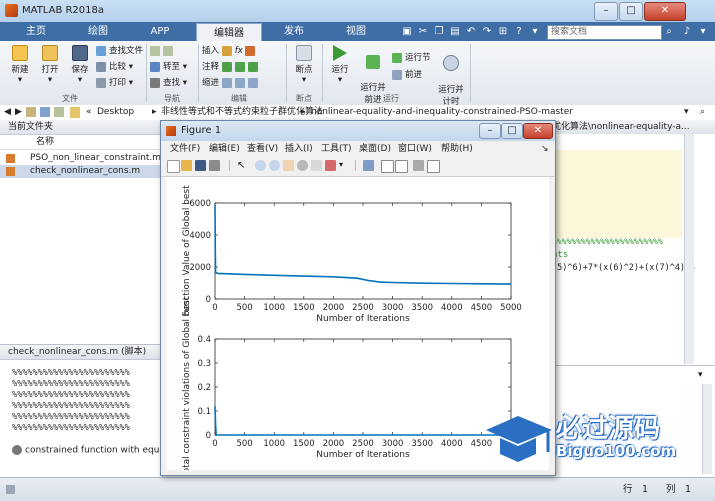  Describe the element at coordinates (604, 32) in the screenshot. I see `search-input: 搜索文档` at that location.